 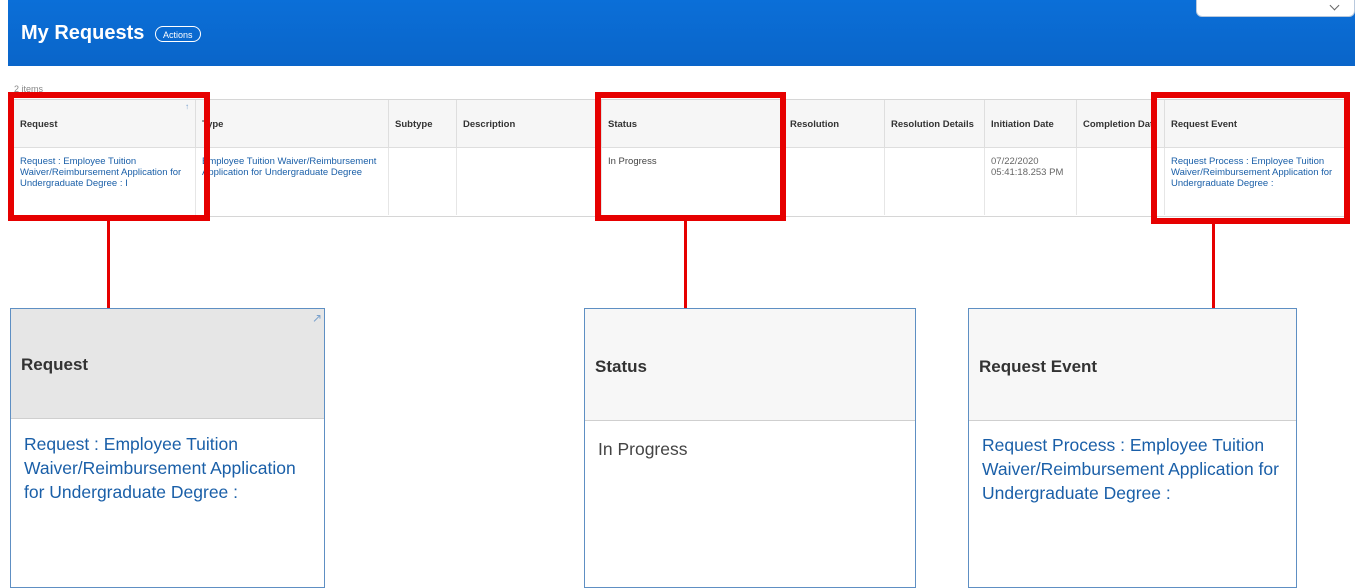 What do you see at coordinates (750, 365) in the screenshot?
I see `zoom-header-status: Status` at bounding box center [750, 365].